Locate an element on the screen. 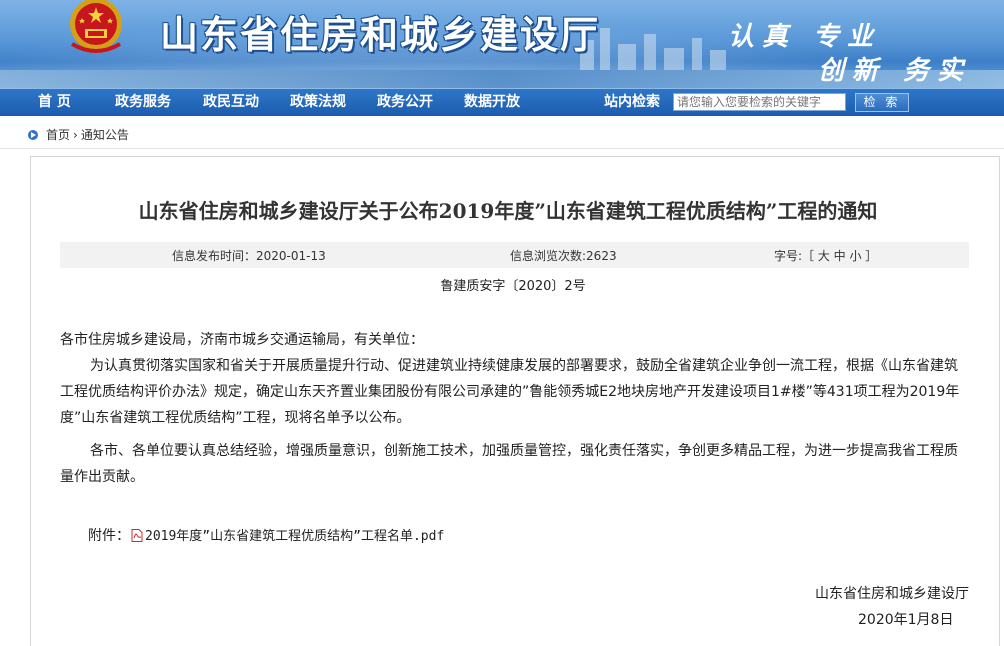 This screenshot has width=1004, height=646. search-button: 检 索 is located at coordinates (882, 102).